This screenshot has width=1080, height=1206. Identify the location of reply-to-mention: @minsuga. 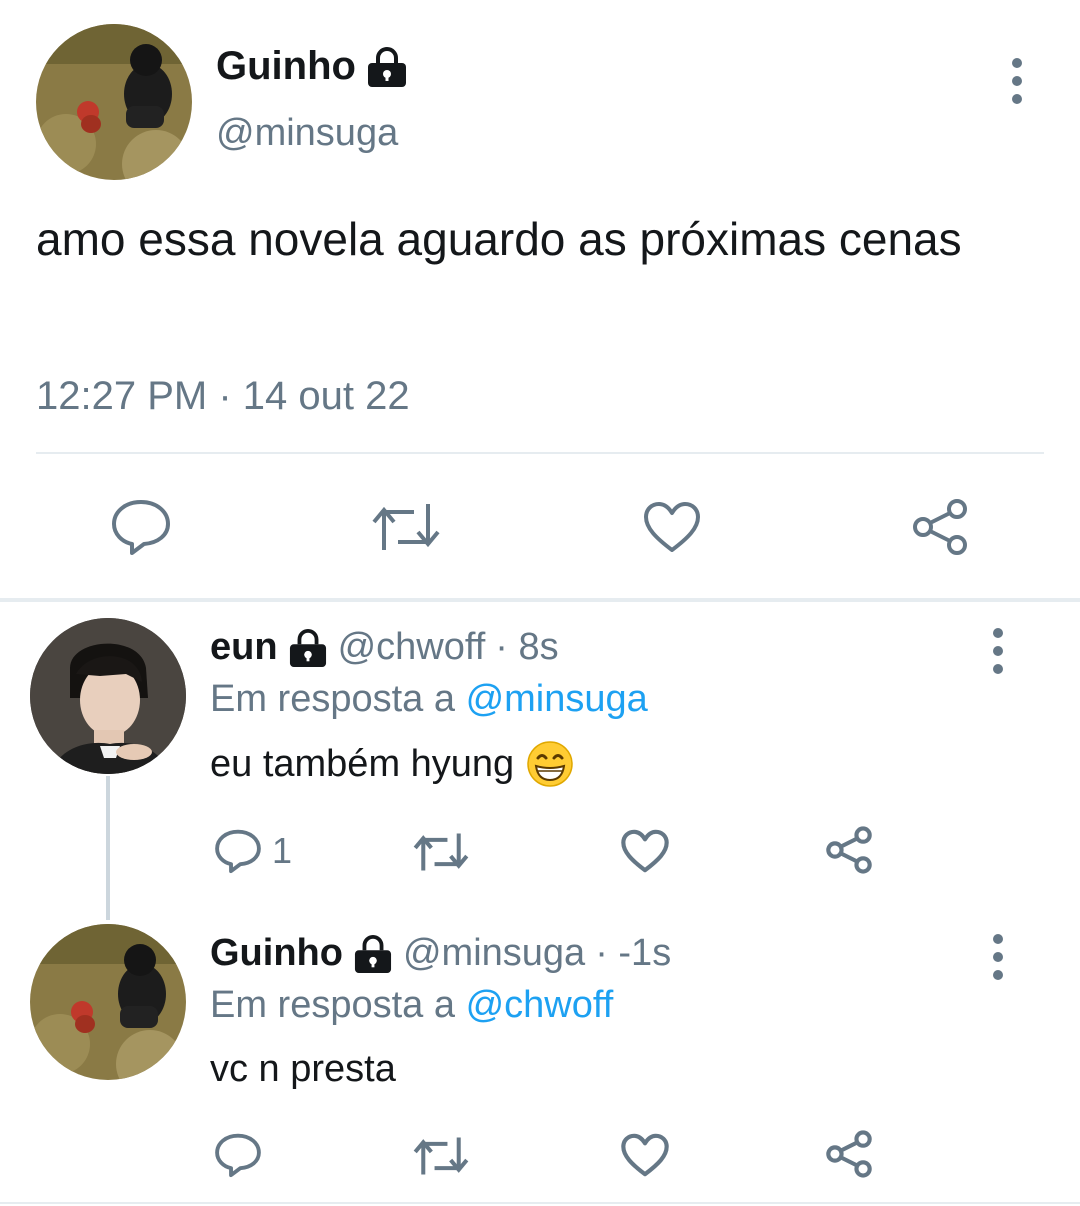
(557, 699).